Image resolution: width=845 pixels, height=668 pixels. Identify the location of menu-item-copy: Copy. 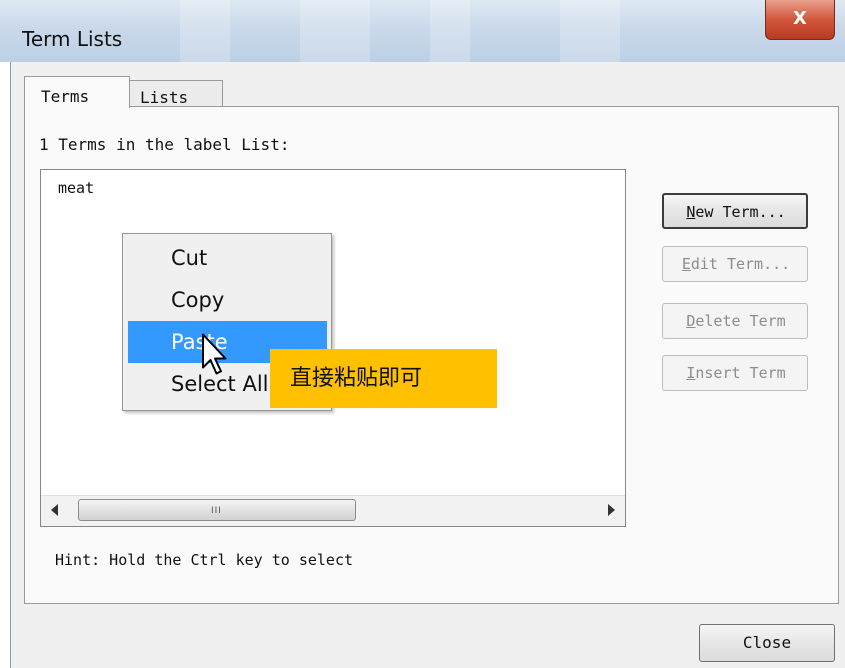
(227, 300).